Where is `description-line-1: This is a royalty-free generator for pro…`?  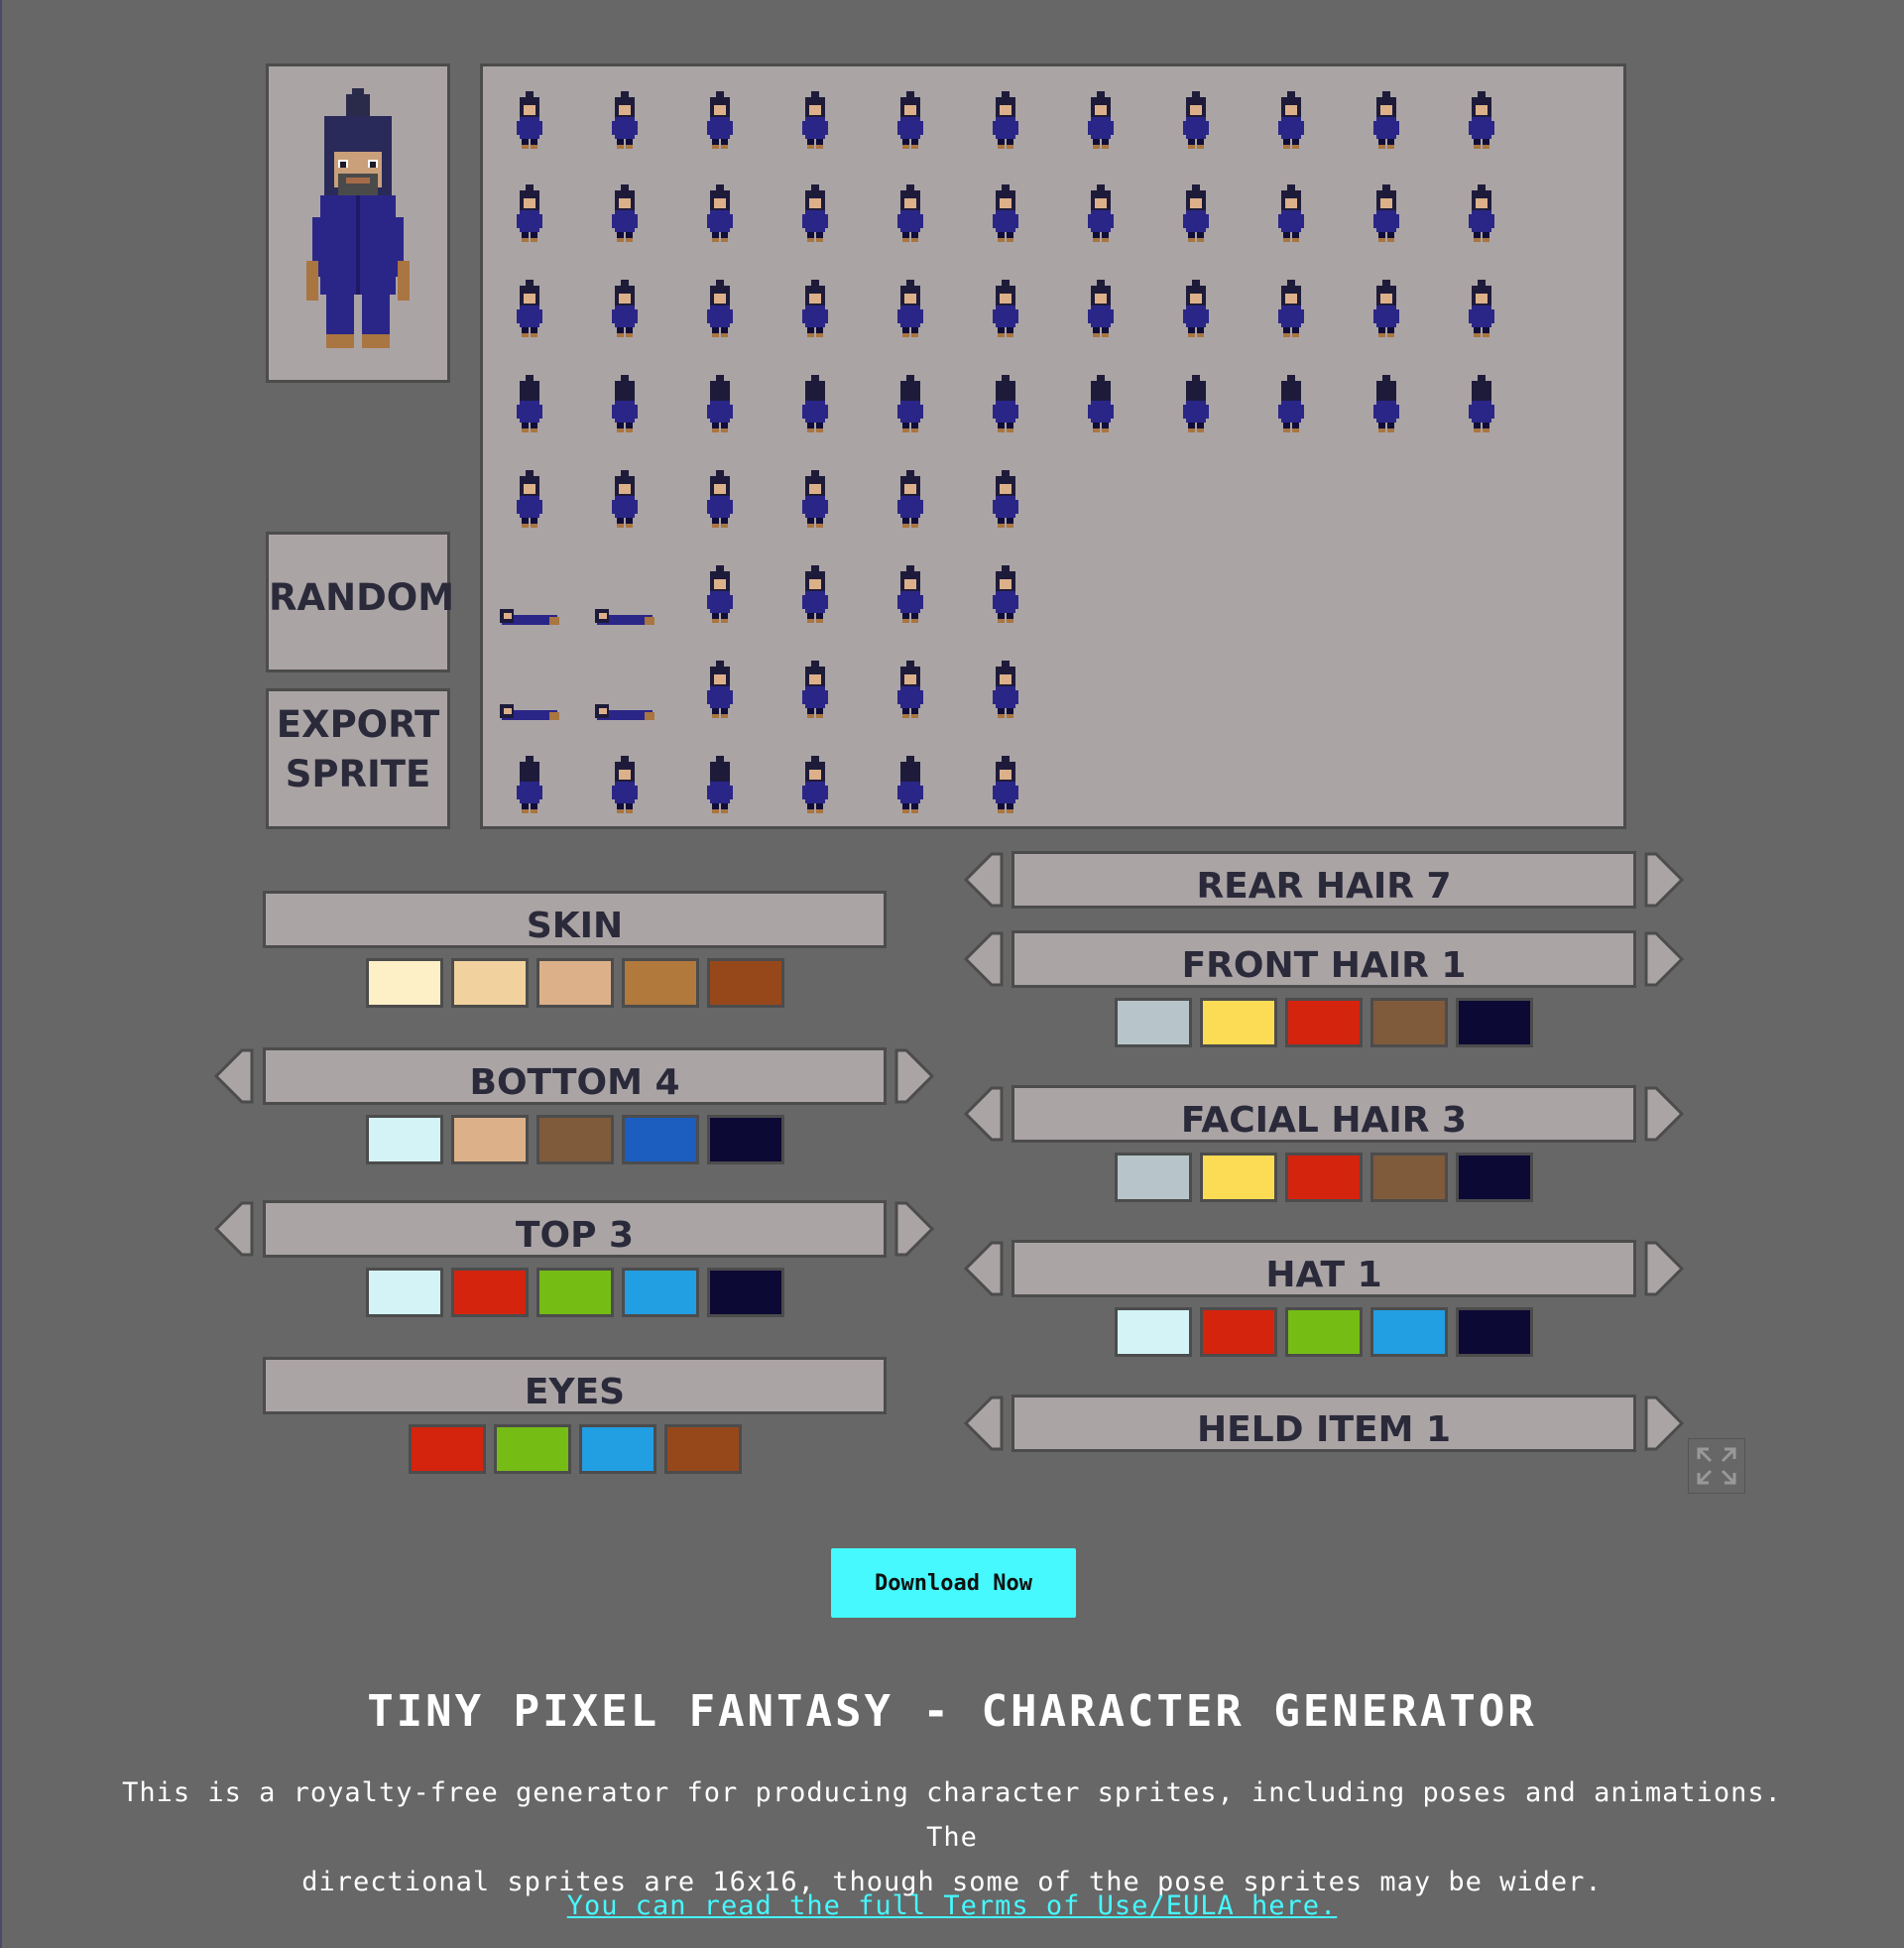
description-line-1: This is a royalty-free generator for pro… is located at coordinates (952, 1815).